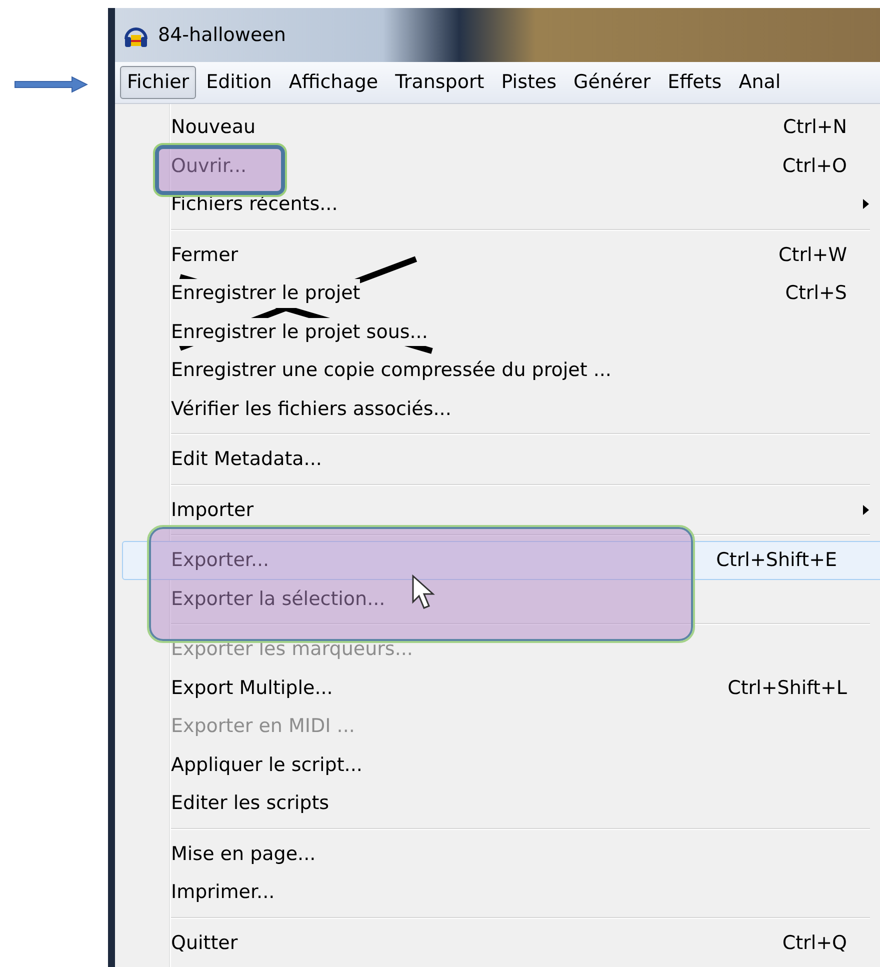 The height and width of the screenshot is (967, 880). Describe the element at coordinates (440, 82) in the screenshot. I see `menu-bar-item: Transport` at that location.